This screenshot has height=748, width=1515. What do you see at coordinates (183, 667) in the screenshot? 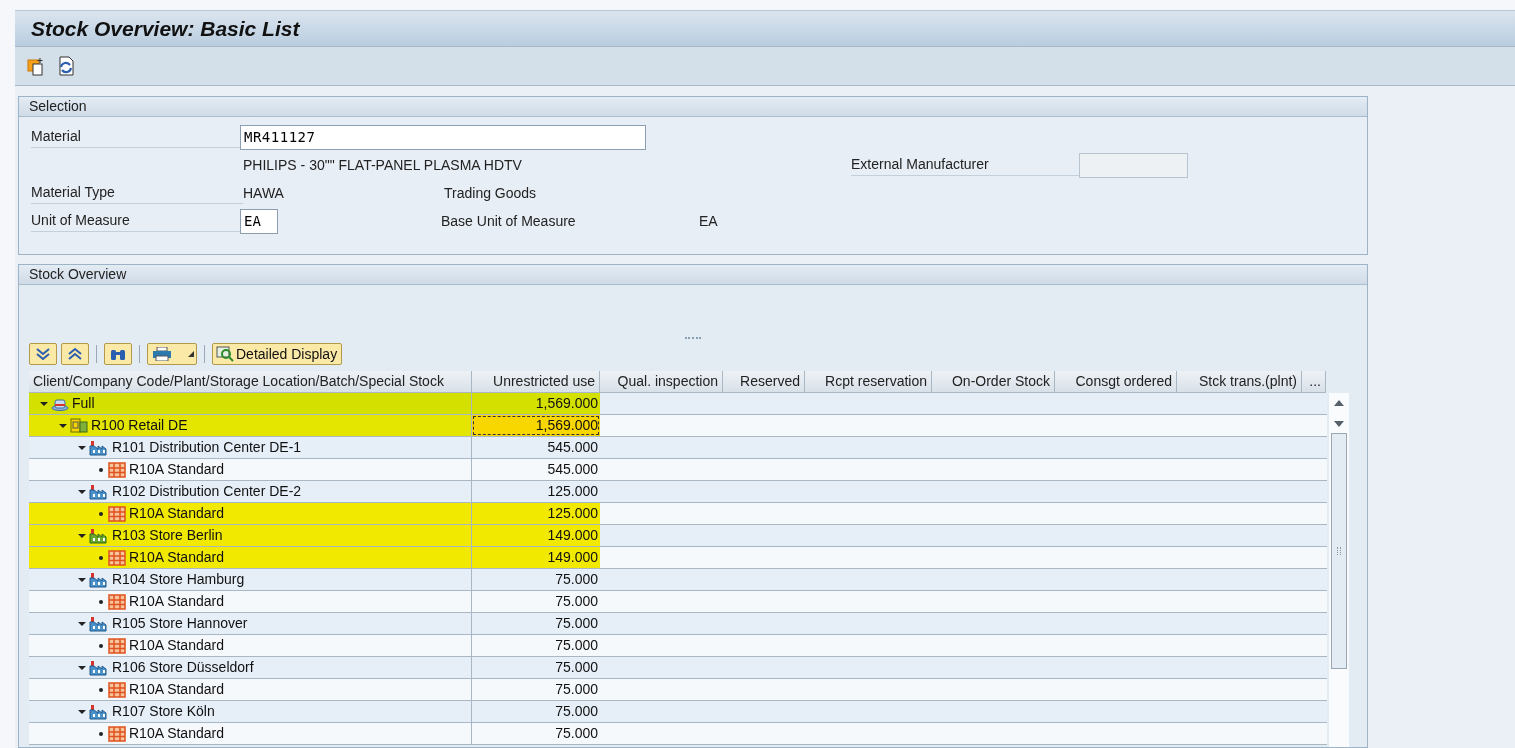
I see `node-label: R106 Store Düsseldorf` at bounding box center [183, 667].